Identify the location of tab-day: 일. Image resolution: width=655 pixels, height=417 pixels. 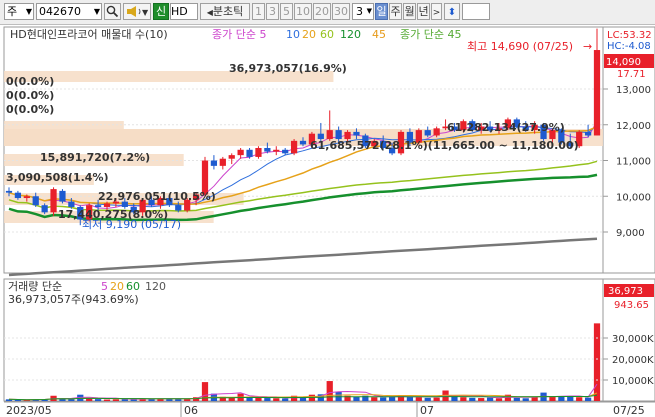
(381, 11).